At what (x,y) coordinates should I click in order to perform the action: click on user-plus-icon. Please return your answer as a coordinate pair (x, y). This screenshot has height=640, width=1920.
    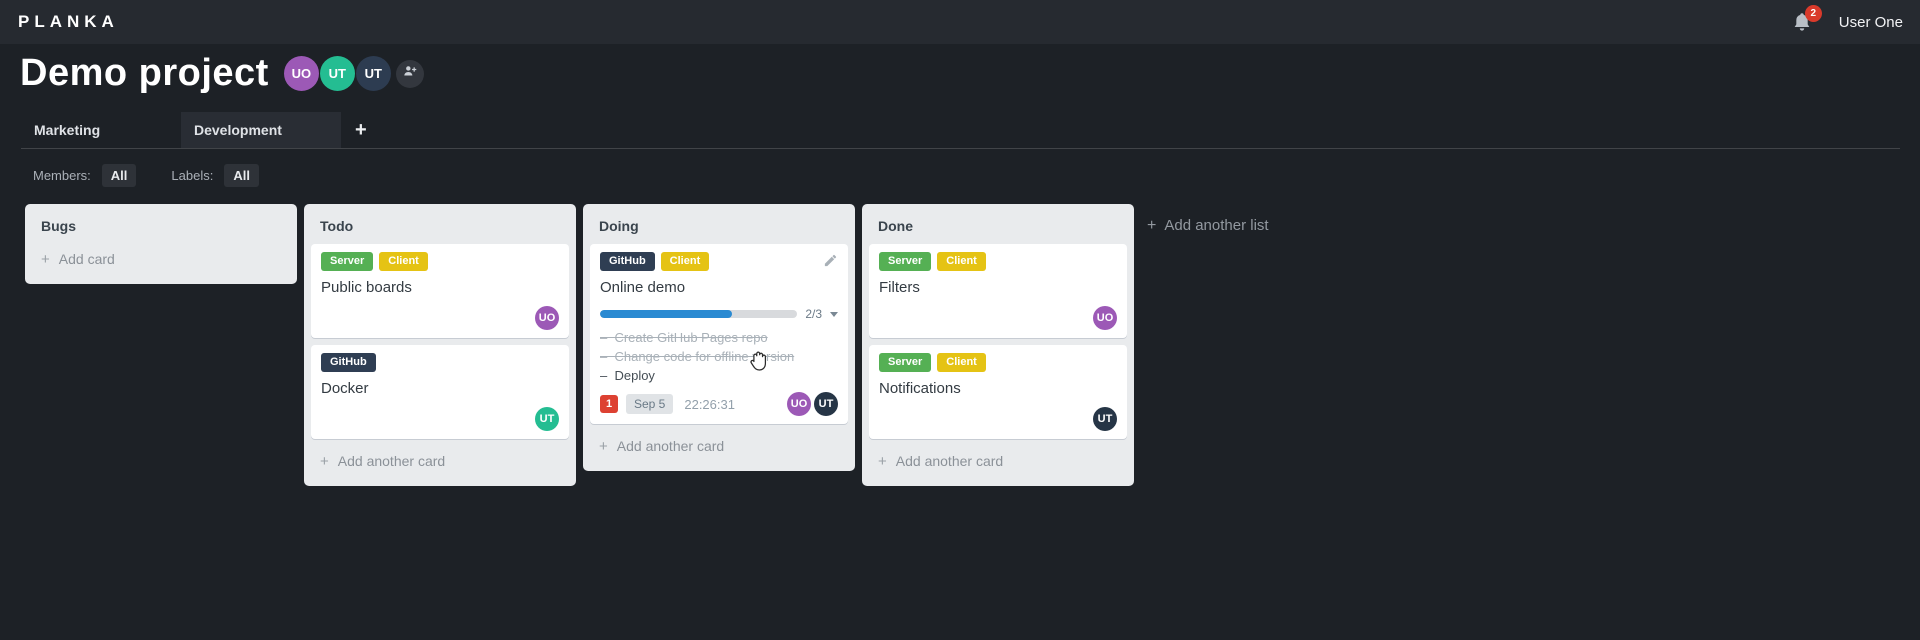
    Looking at the image, I should click on (410, 73).